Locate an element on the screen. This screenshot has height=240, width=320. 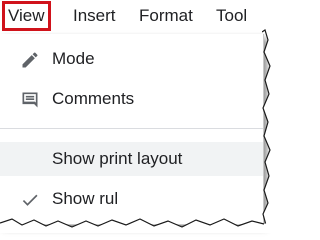
menu-item-show-ruler-label: Show rul is located at coordinates (85, 198).